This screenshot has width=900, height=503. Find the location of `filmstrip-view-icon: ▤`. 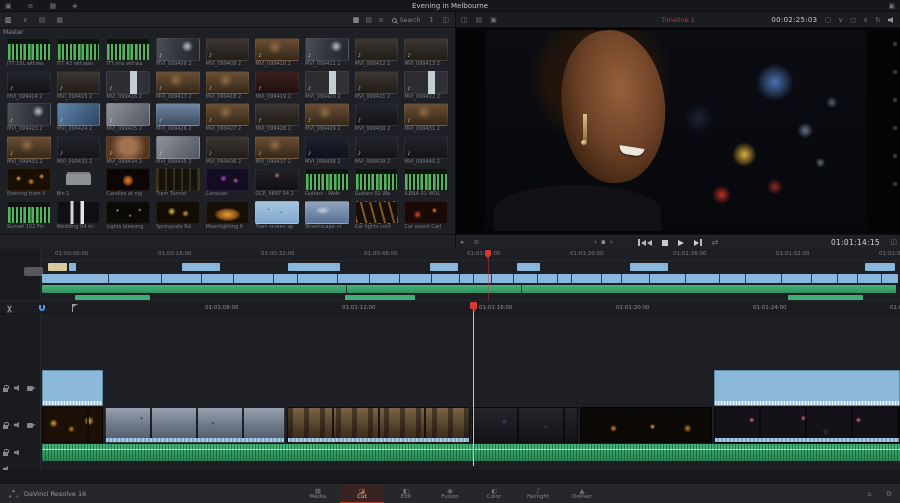

filmstrip-view-icon: ▤ is located at coordinates (368, 20).